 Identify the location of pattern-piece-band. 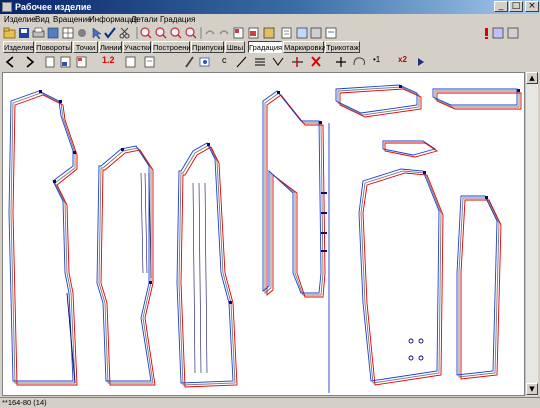
(410, 149).